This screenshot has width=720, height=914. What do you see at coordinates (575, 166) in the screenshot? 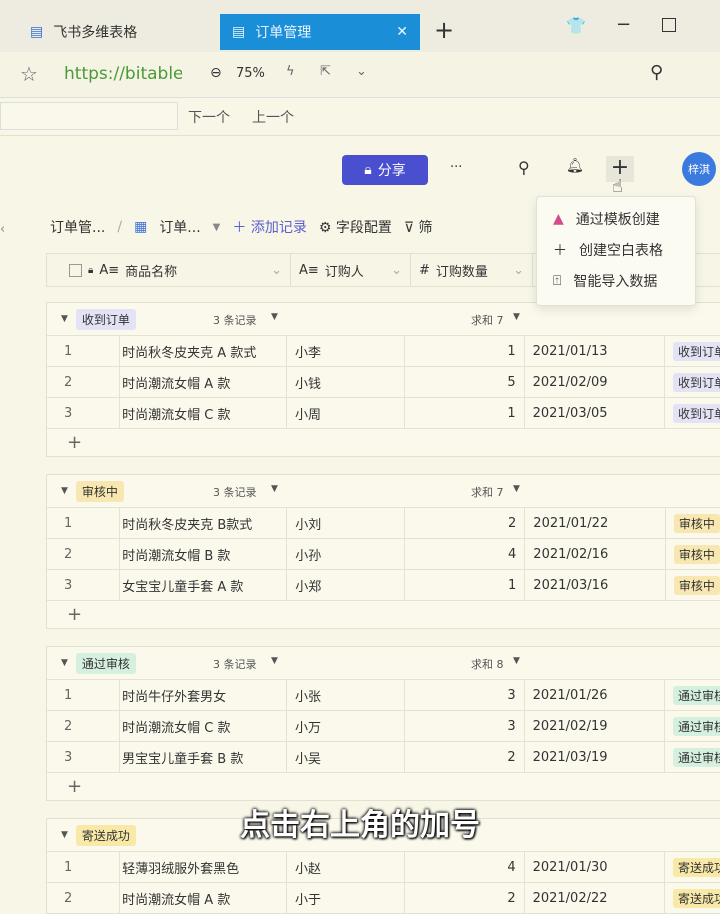
I see `bell-icon: 🔔︎` at bounding box center [575, 166].